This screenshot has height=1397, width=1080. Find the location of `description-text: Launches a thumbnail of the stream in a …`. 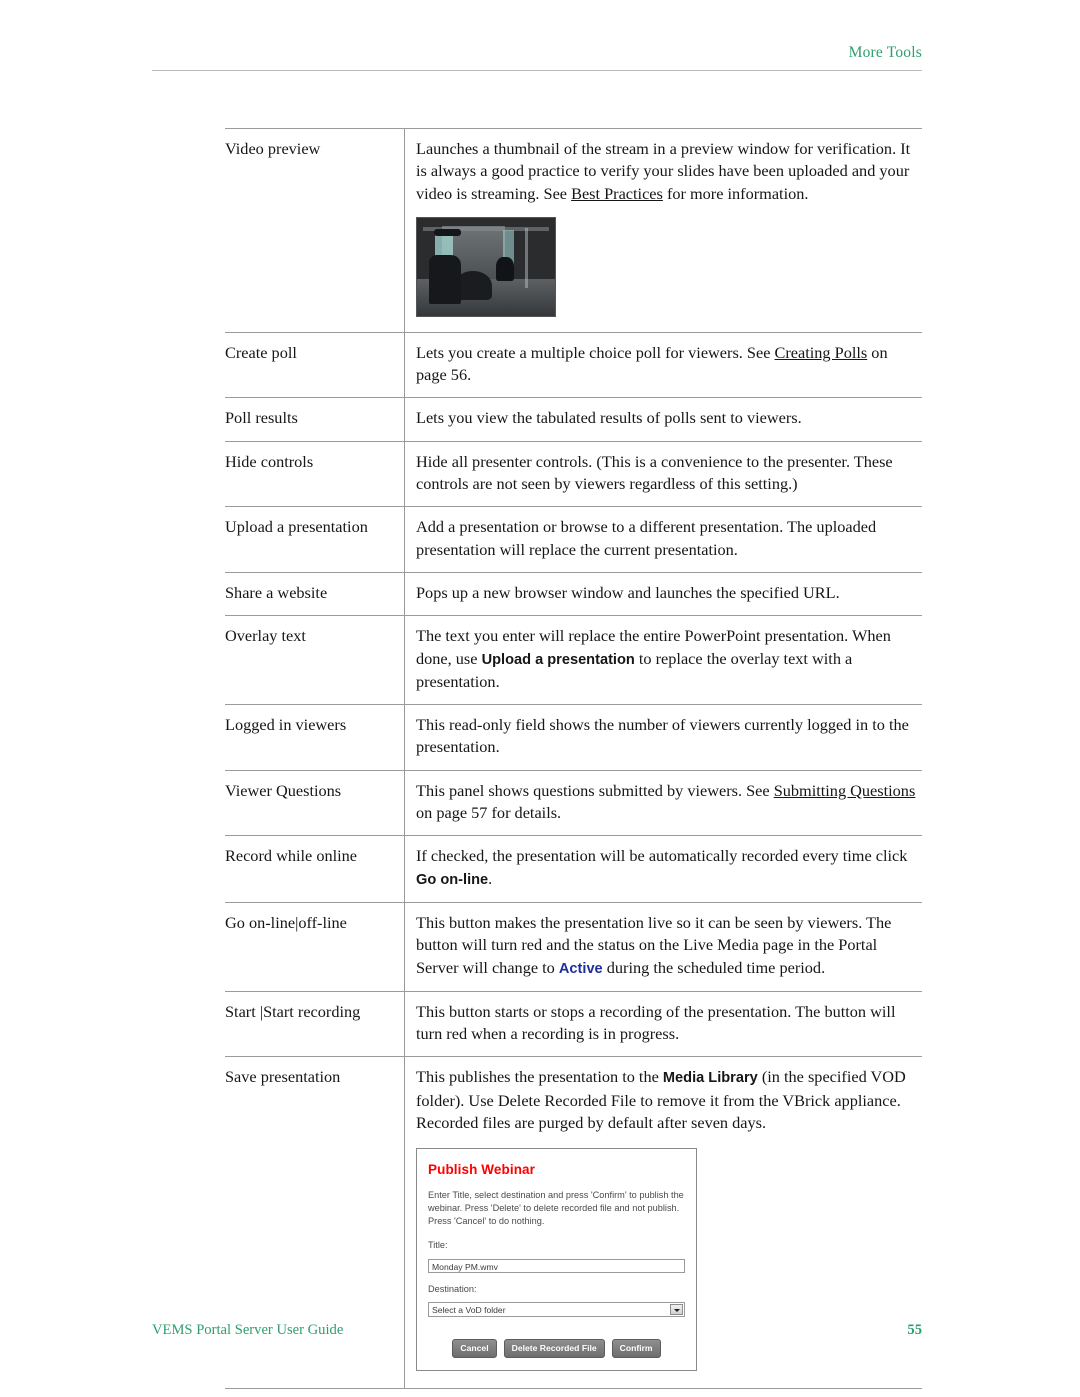

description-text: Launches a thumbnail of the stream in a … is located at coordinates (669, 171).